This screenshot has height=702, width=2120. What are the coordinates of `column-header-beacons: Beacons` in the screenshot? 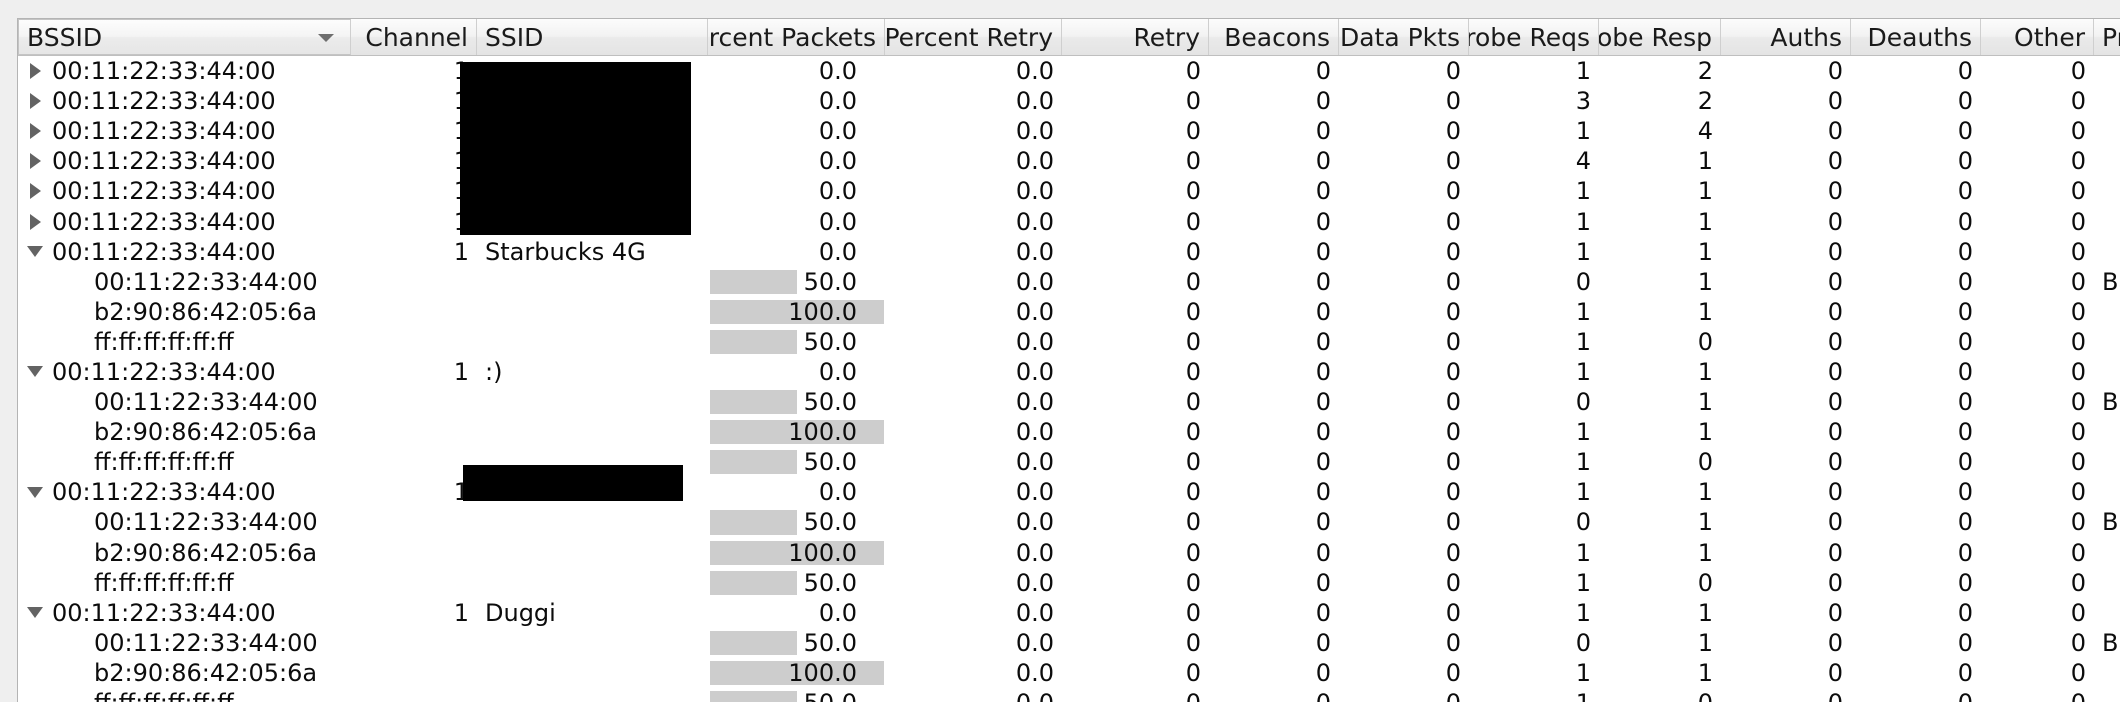 It's located at (1274, 37).